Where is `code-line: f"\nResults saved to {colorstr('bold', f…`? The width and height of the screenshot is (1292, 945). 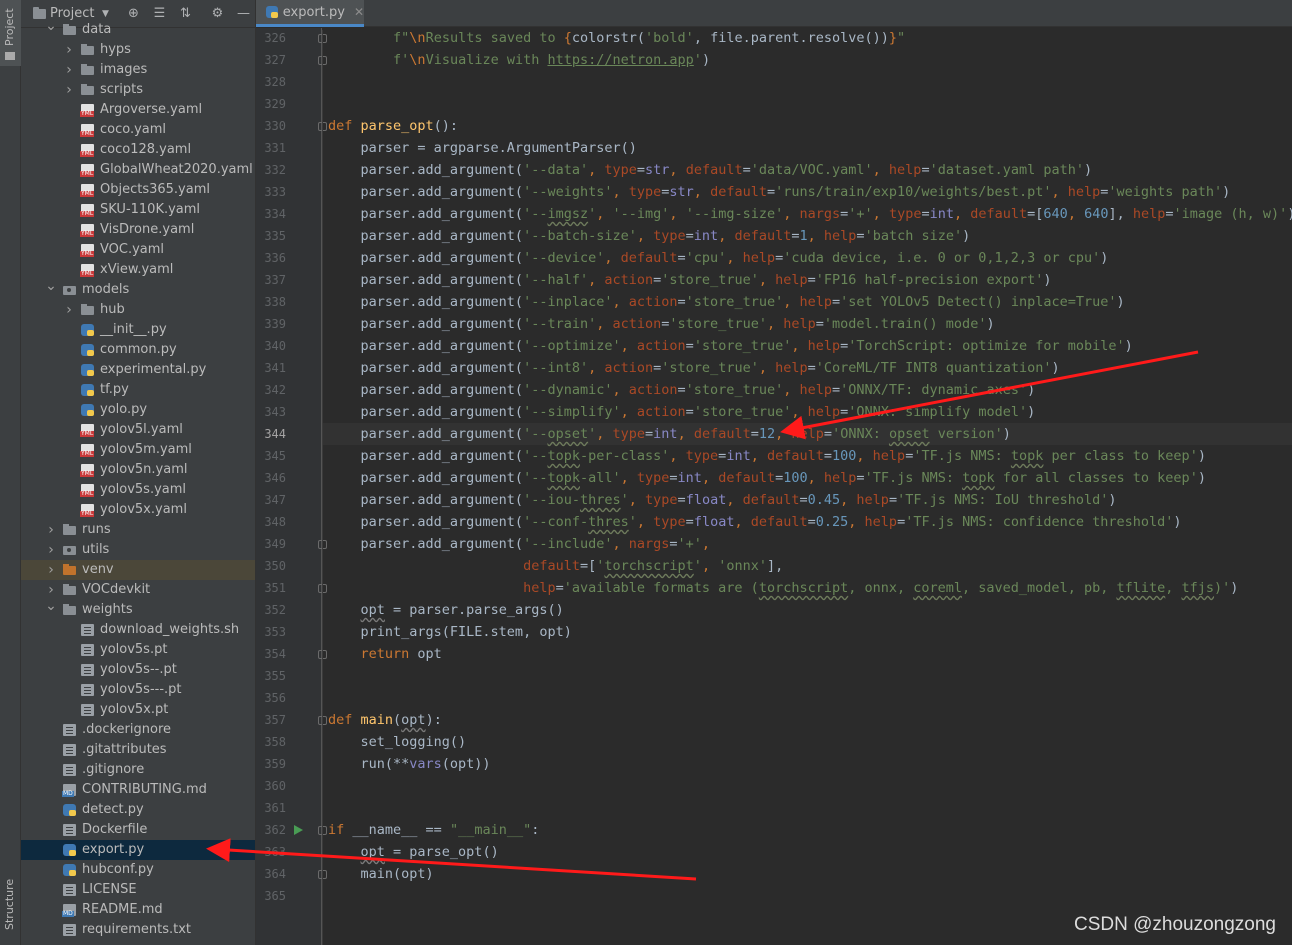
code-line: f"\nResults saved to {colorstr('bold', f… is located at coordinates (807, 38).